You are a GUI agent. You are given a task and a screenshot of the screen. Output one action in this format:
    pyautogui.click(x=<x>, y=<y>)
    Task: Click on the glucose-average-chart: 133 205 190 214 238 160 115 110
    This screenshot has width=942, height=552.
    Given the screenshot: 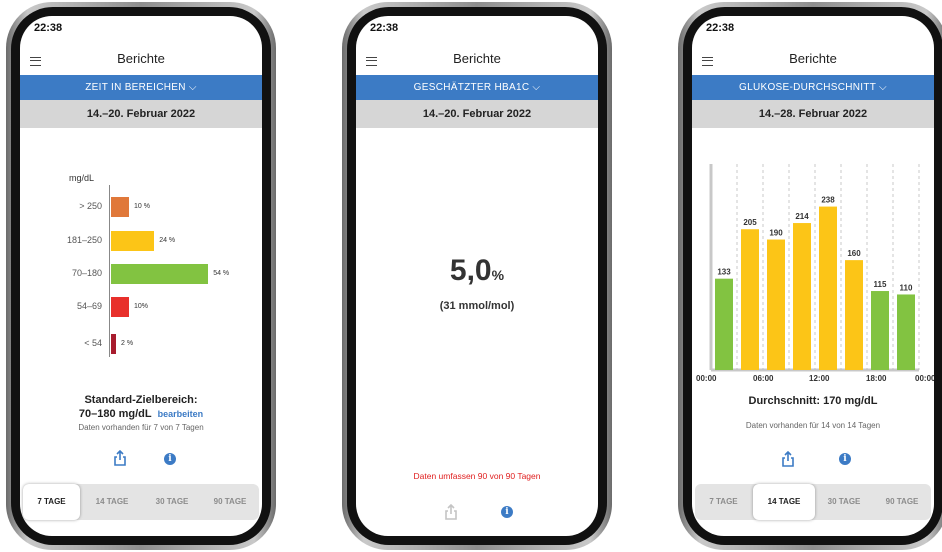 What is the action you would take?
    pyautogui.click(x=814, y=268)
    